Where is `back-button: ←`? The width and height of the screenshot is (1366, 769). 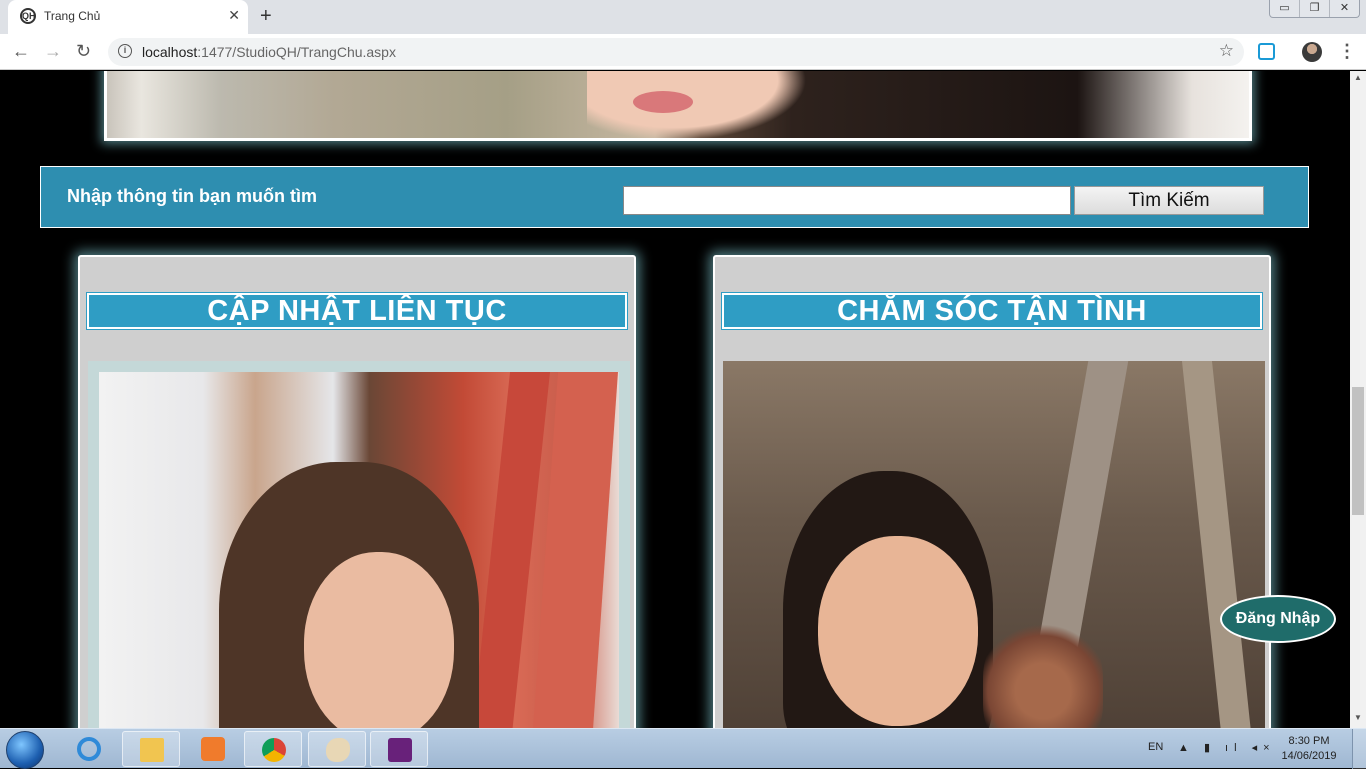 back-button: ← is located at coordinates (21, 51).